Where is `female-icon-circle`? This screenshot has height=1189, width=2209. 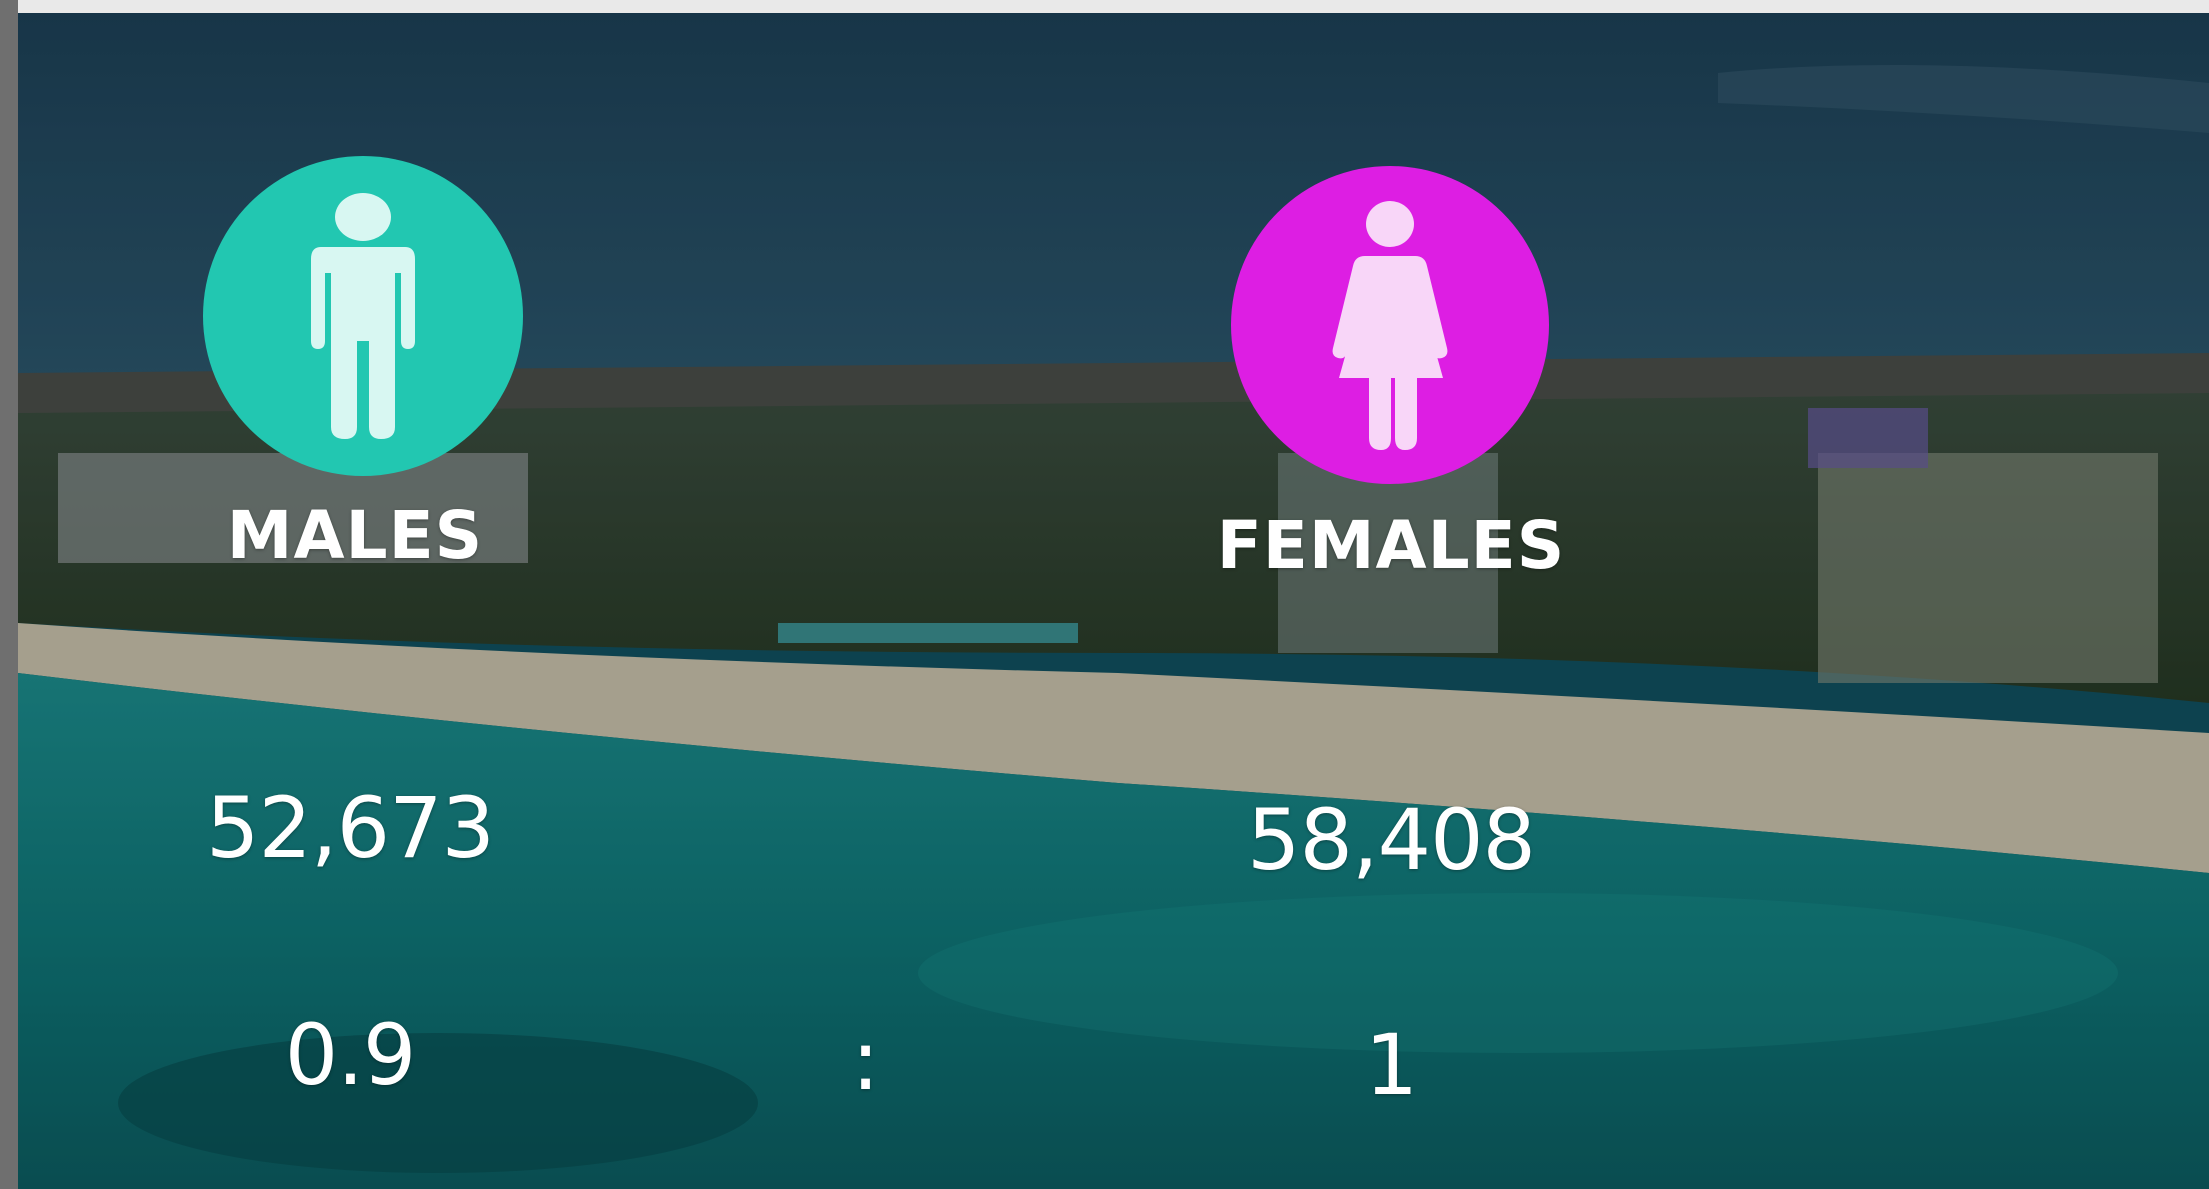
female-icon-circle is located at coordinates (1390, 325).